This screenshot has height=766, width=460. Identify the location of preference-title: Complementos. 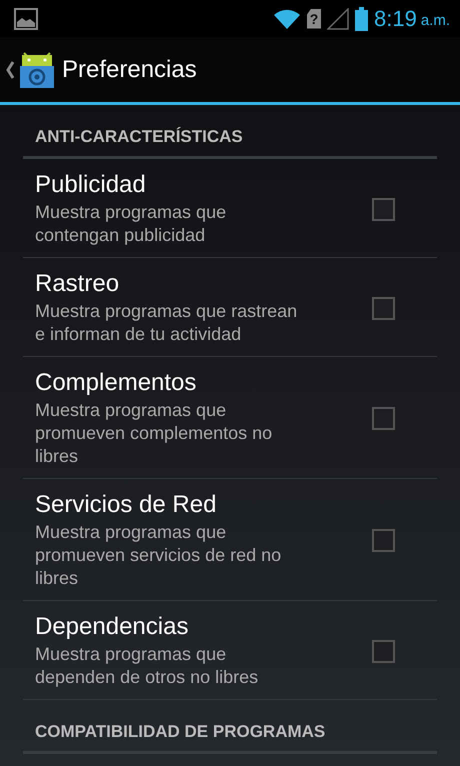
(116, 383).